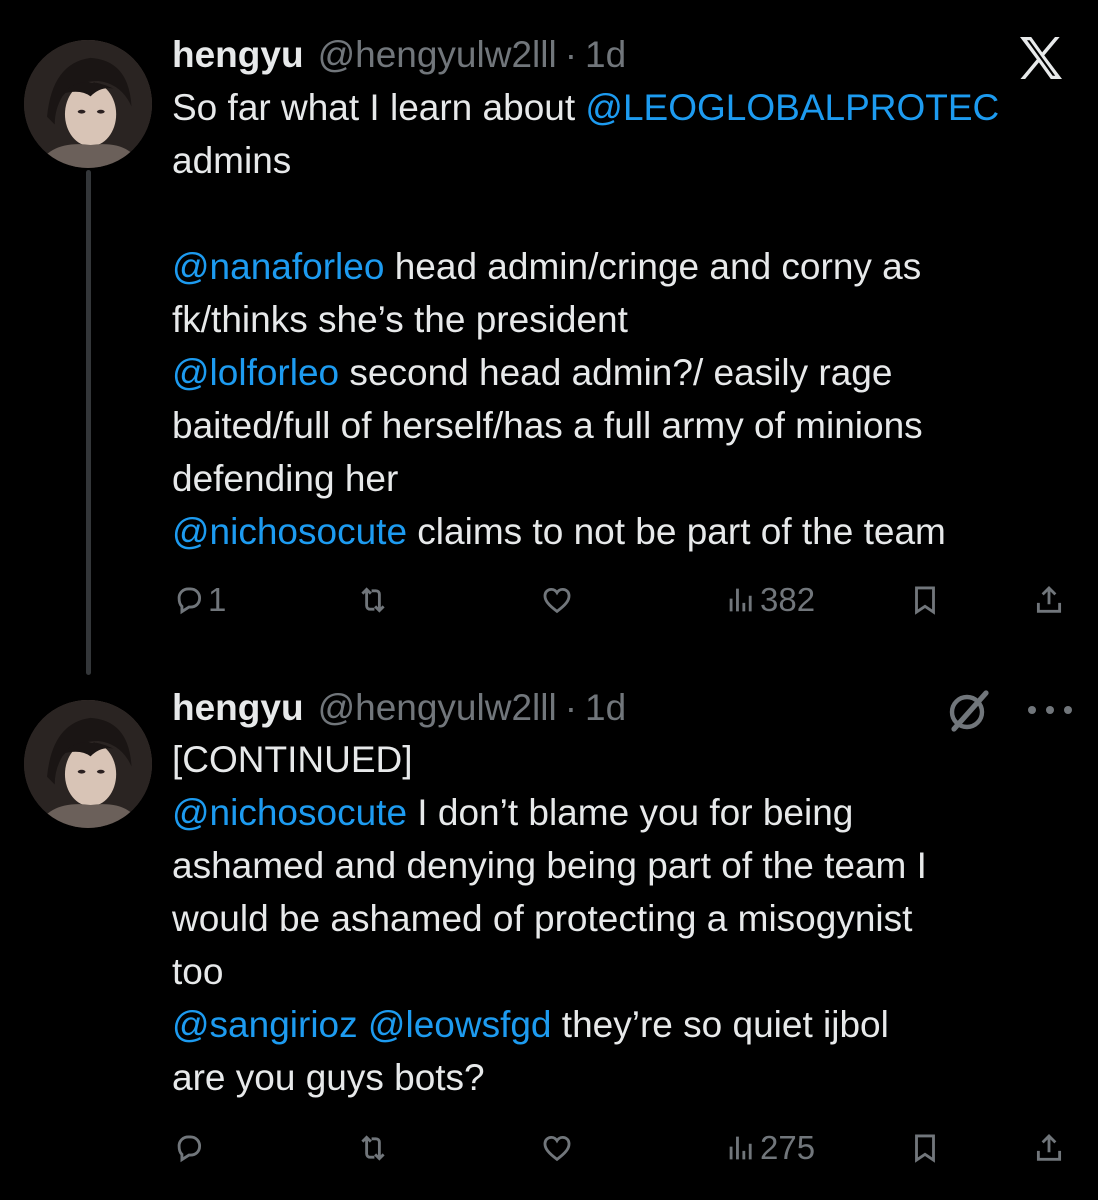  What do you see at coordinates (1041, 58) in the screenshot?
I see `x-logo-icon` at bounding box center [1041, 58].